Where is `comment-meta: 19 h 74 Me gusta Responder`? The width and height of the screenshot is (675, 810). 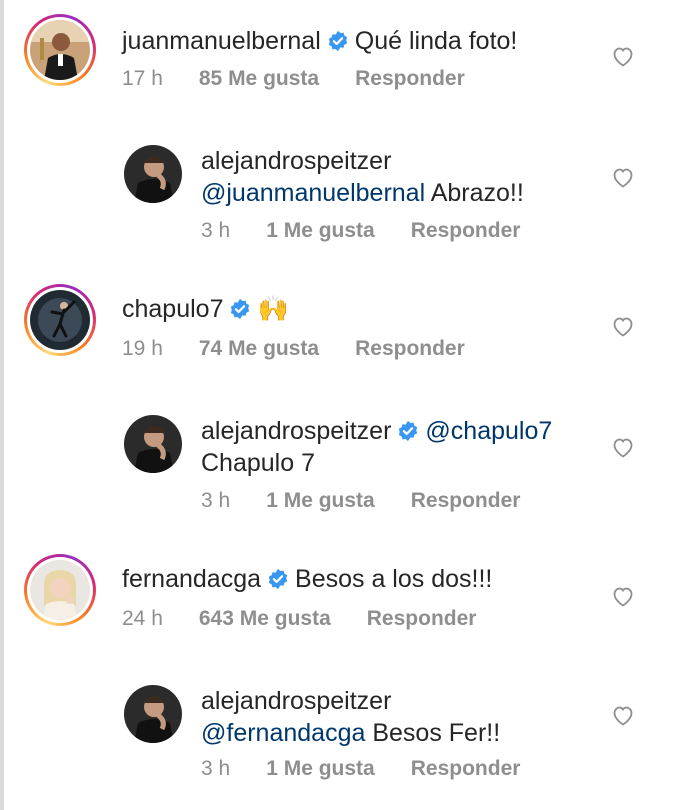 comment-meta: 19 h 74 Me gusta Responder is located at coordinates (311, 349).